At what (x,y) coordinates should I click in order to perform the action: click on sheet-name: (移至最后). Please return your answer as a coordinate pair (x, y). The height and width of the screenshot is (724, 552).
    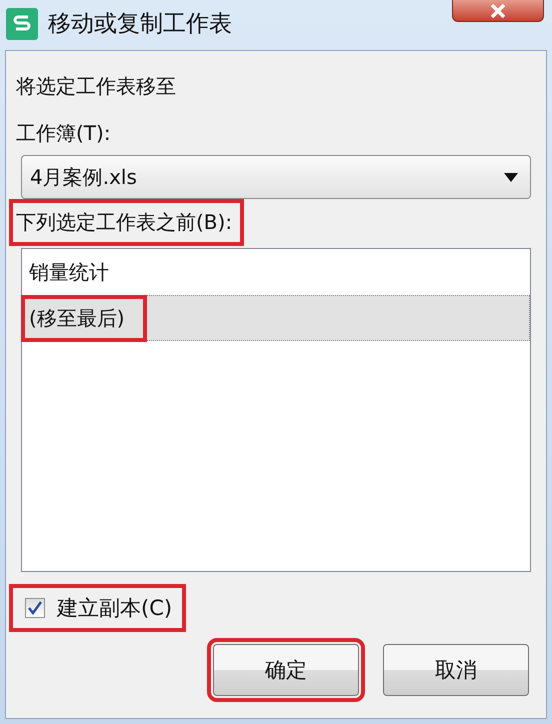
    Looking at the image, I should click on (84, 318).